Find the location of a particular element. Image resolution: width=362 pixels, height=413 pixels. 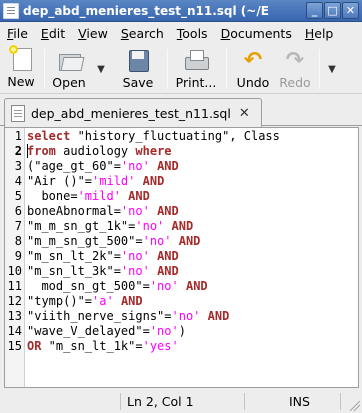

menu-label-rest: ocuments is located at coordinates (261, 33).